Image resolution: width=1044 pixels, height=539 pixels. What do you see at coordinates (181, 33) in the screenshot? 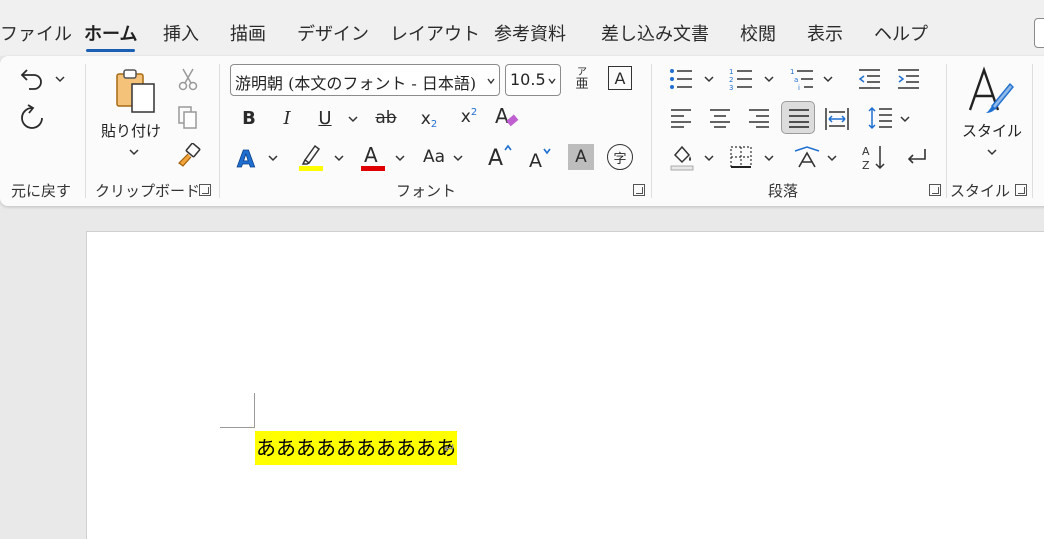
I see `tab-insert: 挿入` at bounding box center [181, 33].